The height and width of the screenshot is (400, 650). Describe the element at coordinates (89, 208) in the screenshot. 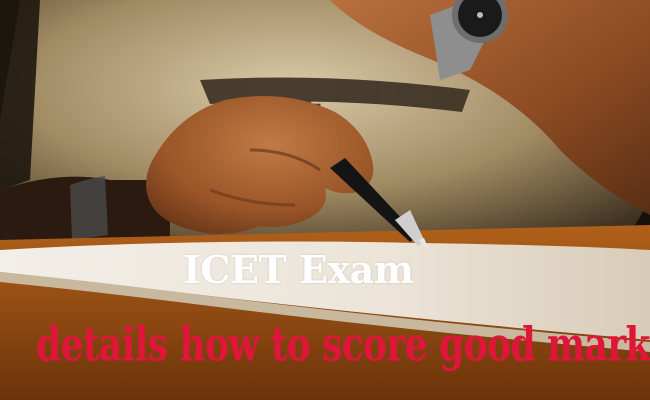

I see `bracelet` at that location.